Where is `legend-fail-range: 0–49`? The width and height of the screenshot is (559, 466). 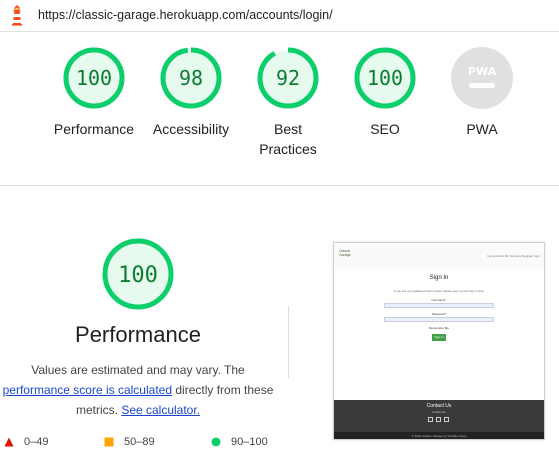 legend-fail-range: 0–49 is located at coordinates (36, 442).